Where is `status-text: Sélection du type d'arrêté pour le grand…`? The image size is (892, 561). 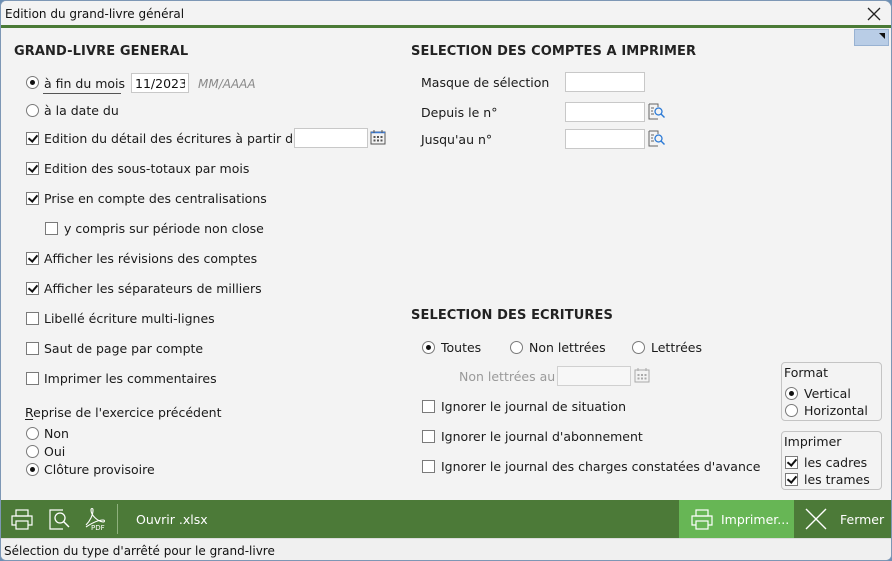
status-text: Sélection du type d'arrêté pour le grand… is located at coordinates (139, 551).